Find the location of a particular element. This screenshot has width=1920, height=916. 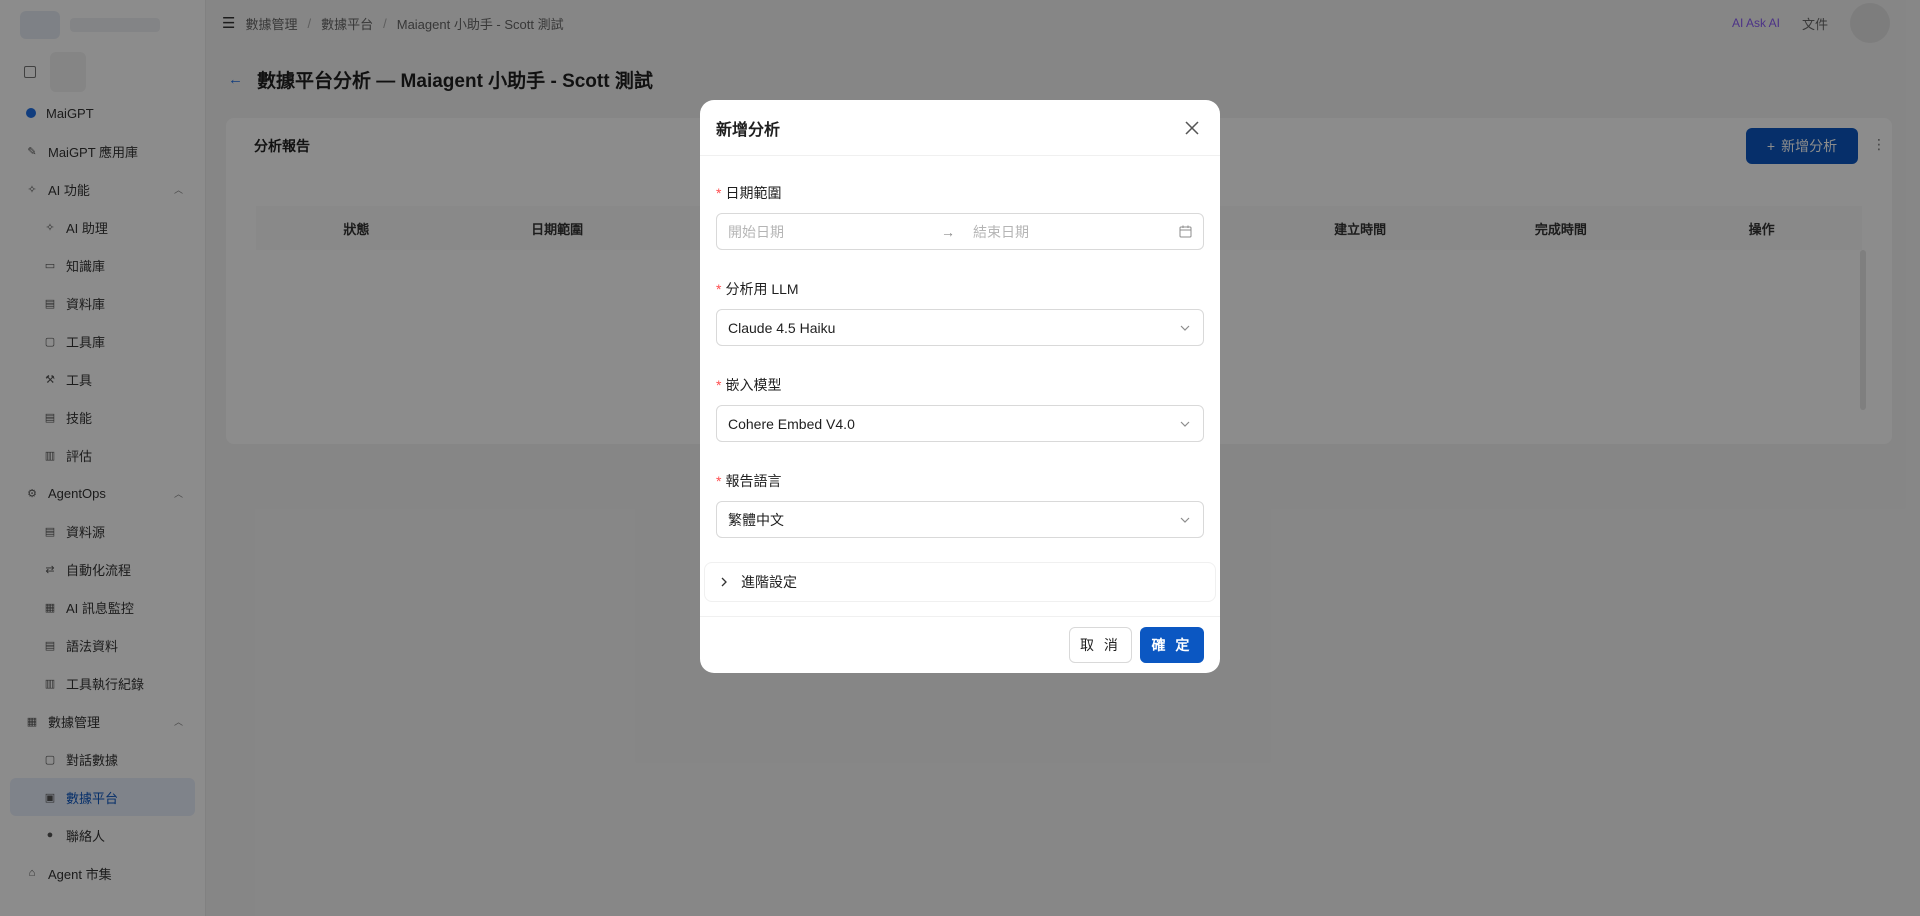

embed-model-label: * 嵌入模型 is located at coordinates (960, 385).